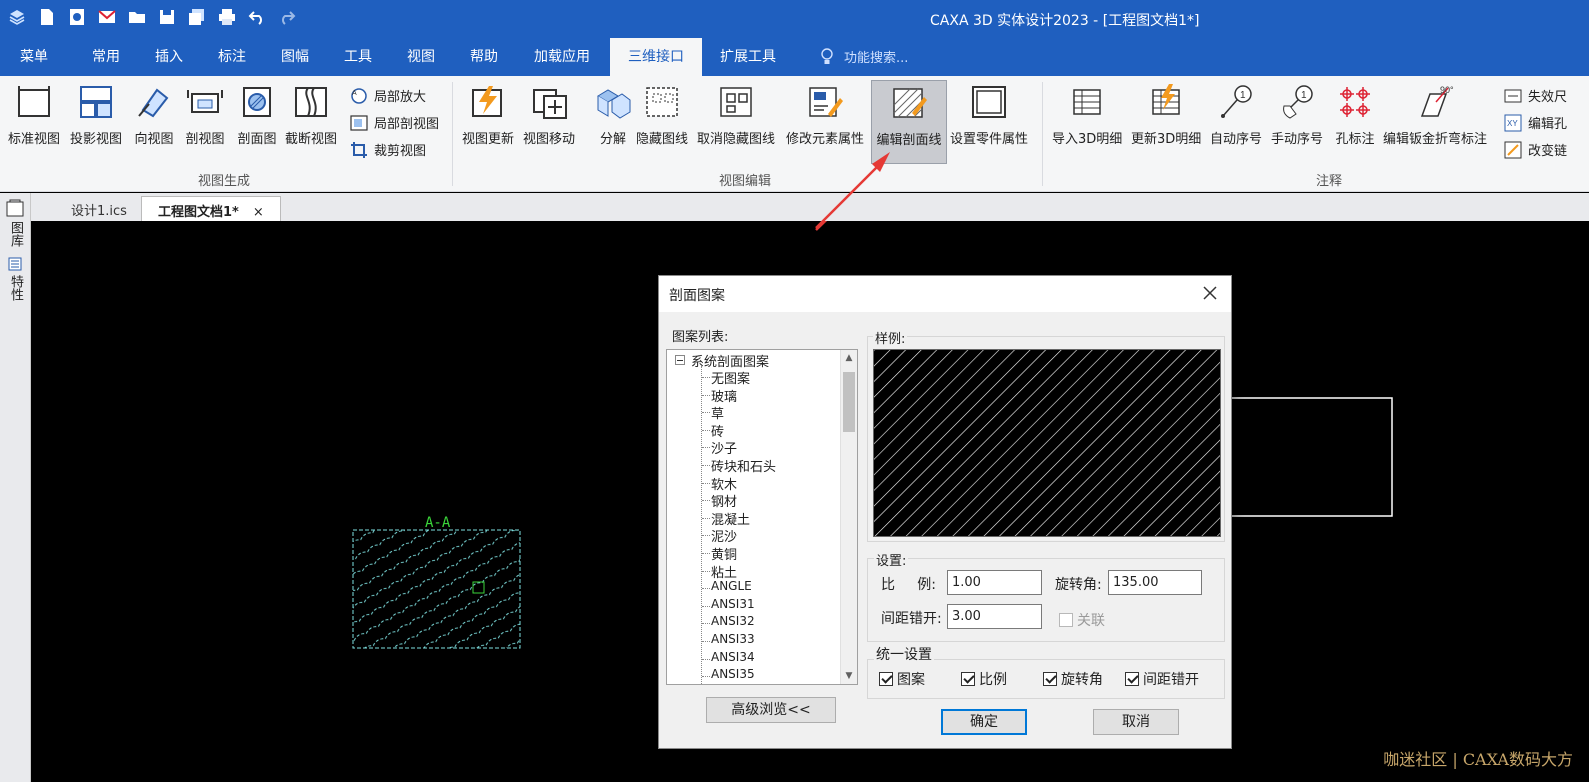 This screenshot has width=1589, height=782. What do you see at coordinates (16, 288) in the screenshot?
I see `sidebar-item-properties: 特性` at bounding box center [16, 288].